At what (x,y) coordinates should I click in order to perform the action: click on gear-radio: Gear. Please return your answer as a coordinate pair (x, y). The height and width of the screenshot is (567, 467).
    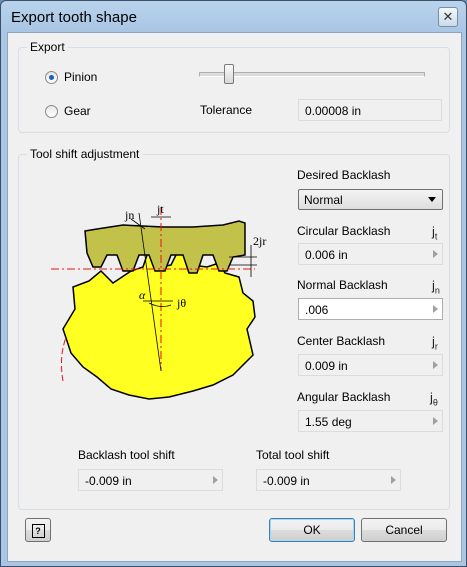
    Looking at the image, I should click on (68, 111).